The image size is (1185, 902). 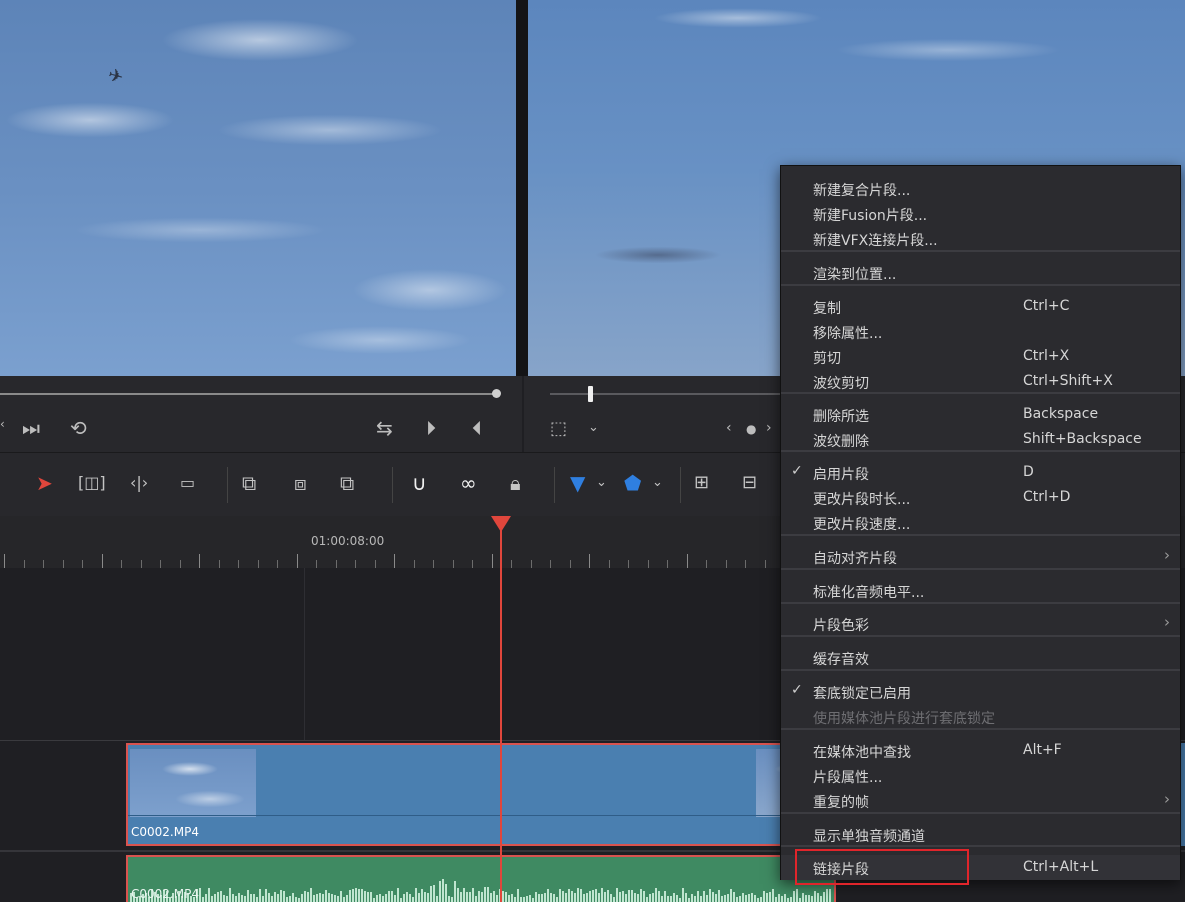 I want to click on menu-item: 片段色彩 ›, so click(x=980, y=623).